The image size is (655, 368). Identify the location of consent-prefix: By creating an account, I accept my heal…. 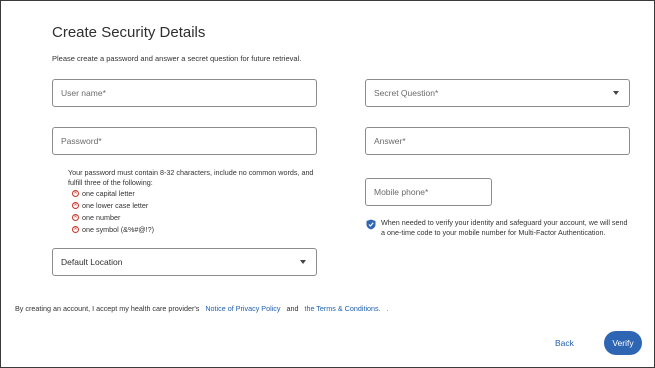
(107, 308).